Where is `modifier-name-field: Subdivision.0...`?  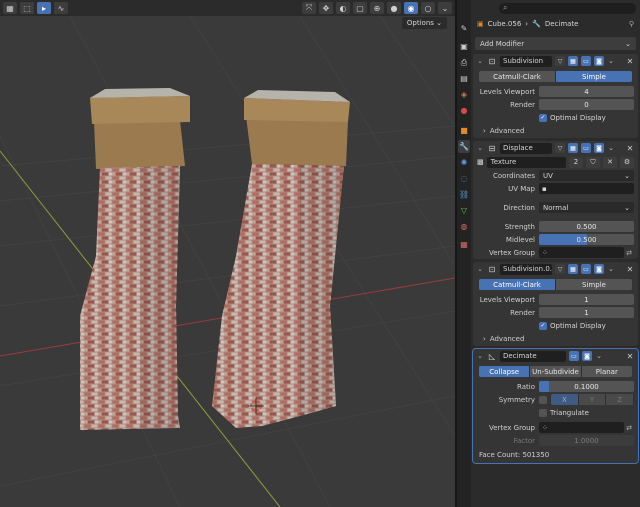
modifier-name-field: Subdivision.0... is located at coordinates (526, 269).